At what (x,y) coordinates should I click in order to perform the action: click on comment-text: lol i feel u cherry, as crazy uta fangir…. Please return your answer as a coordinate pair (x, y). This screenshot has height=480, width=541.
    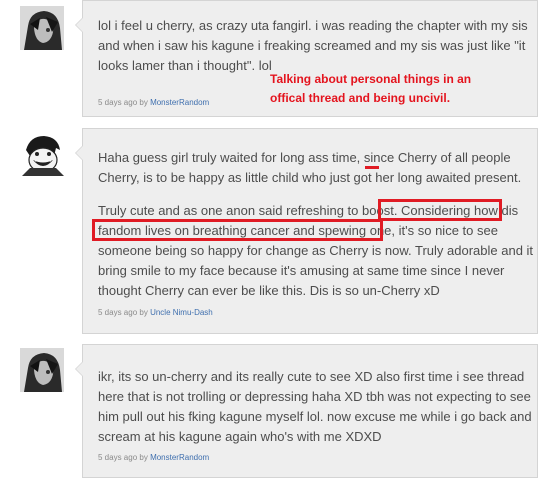
    Looking at the image, I should click on (313, 46).